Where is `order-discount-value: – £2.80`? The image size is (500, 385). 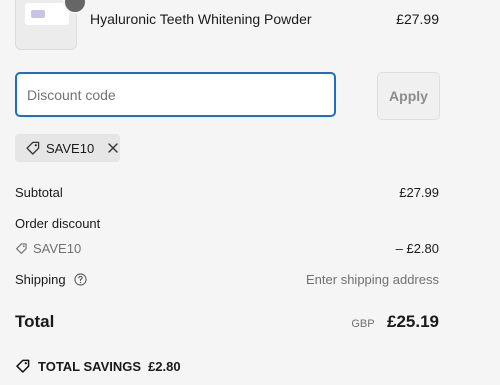 order-discount-value: – £2.80 is located at coordinates (417, 248).